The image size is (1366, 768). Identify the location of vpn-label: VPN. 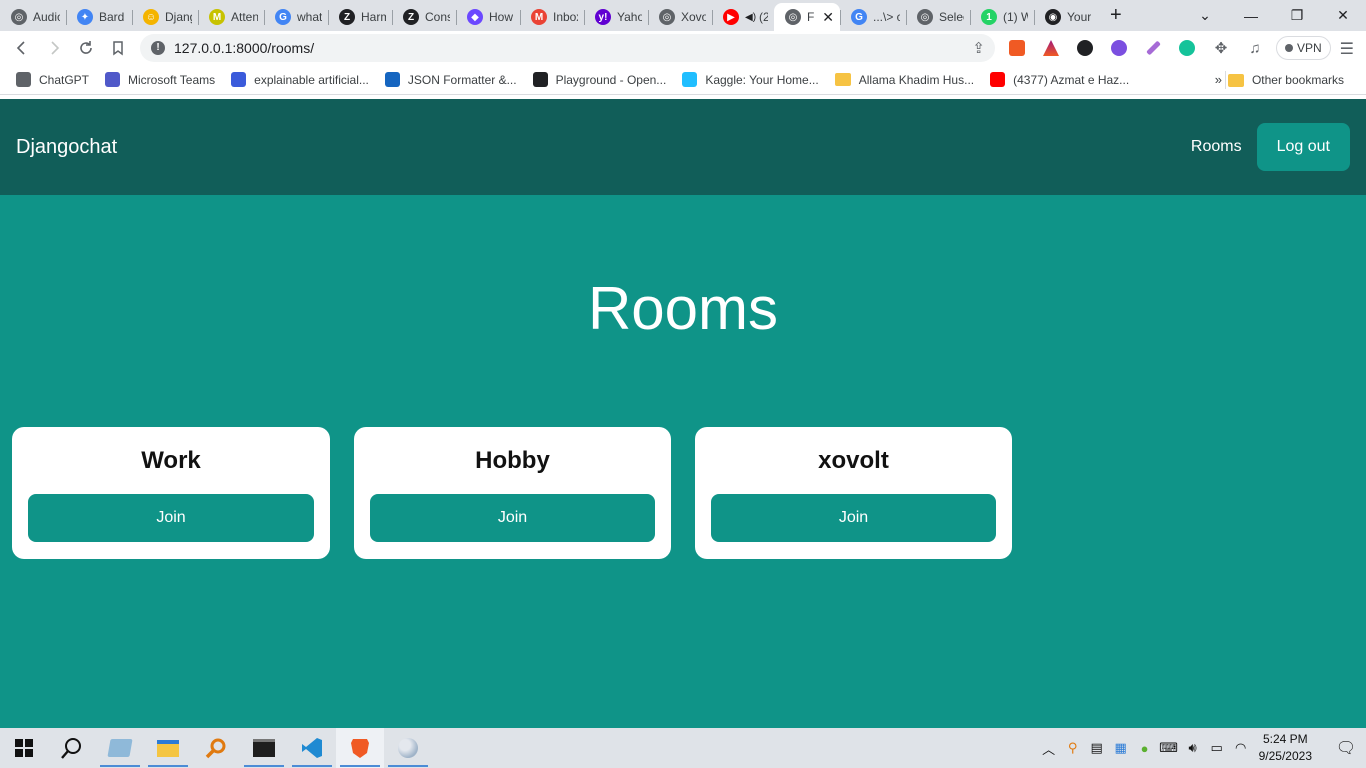
(1309, 48).